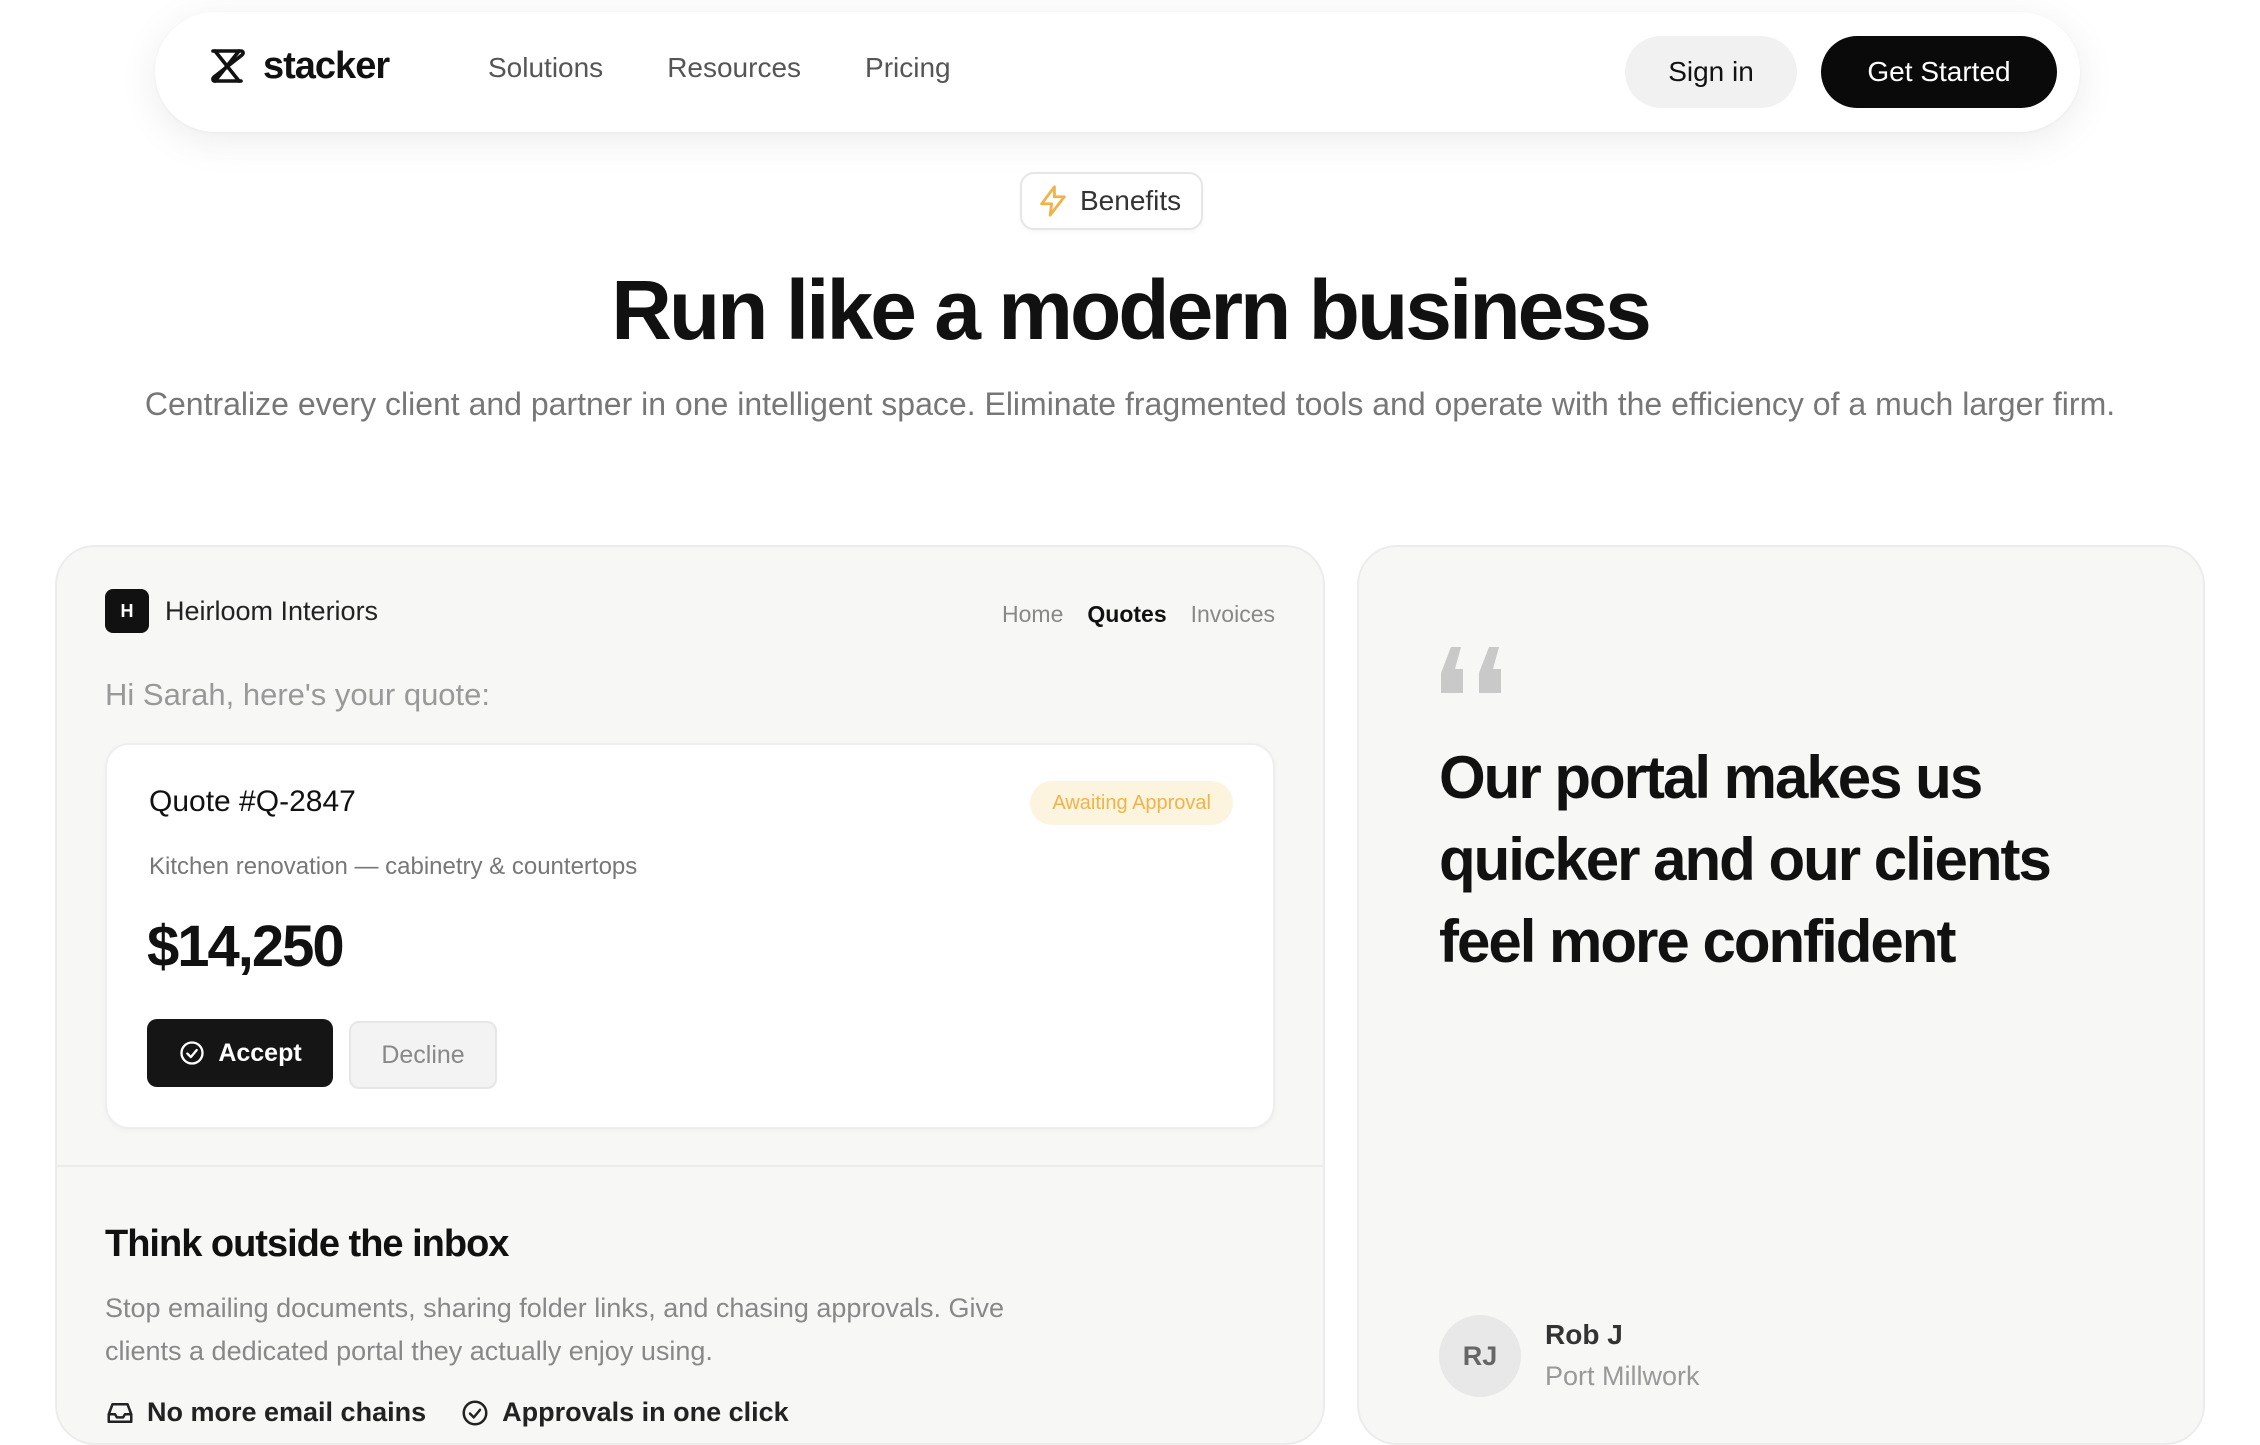  Describe the element at coordinates (307, 1244) in the screenshot. I see `feature-title: Think outside the inbox` at that location.